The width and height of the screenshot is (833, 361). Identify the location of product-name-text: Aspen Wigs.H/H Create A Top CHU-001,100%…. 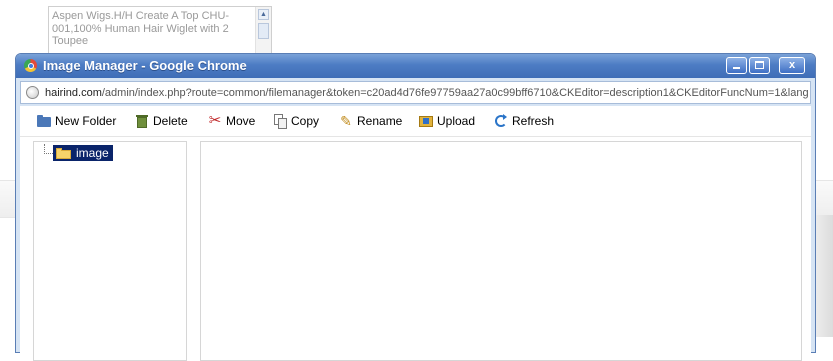
(141, 28).